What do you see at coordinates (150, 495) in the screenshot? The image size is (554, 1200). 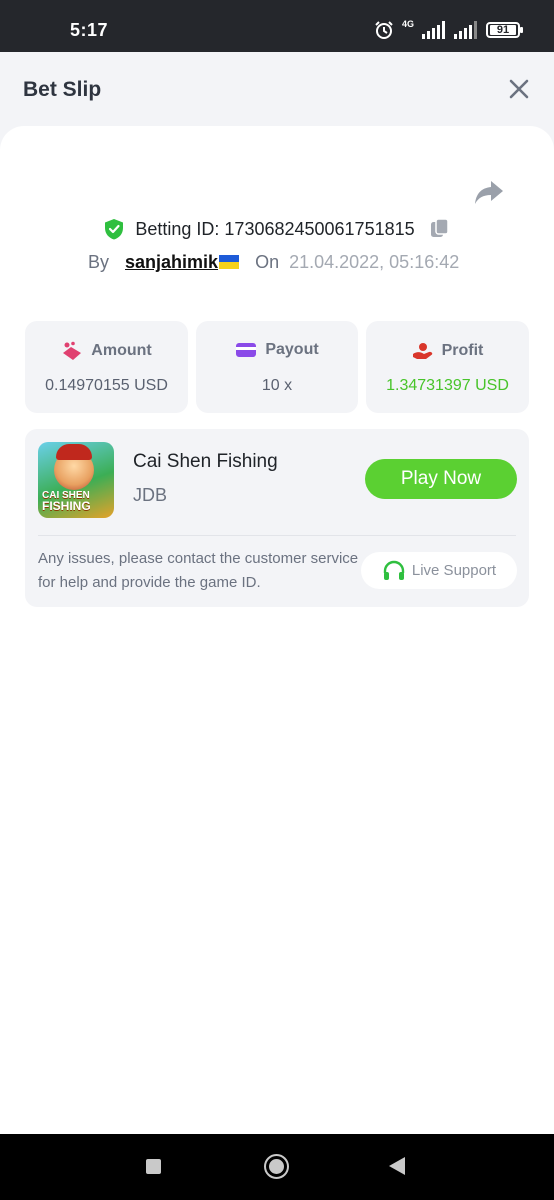 I see `game-provider: JDB` at bounding box center [150, 495].